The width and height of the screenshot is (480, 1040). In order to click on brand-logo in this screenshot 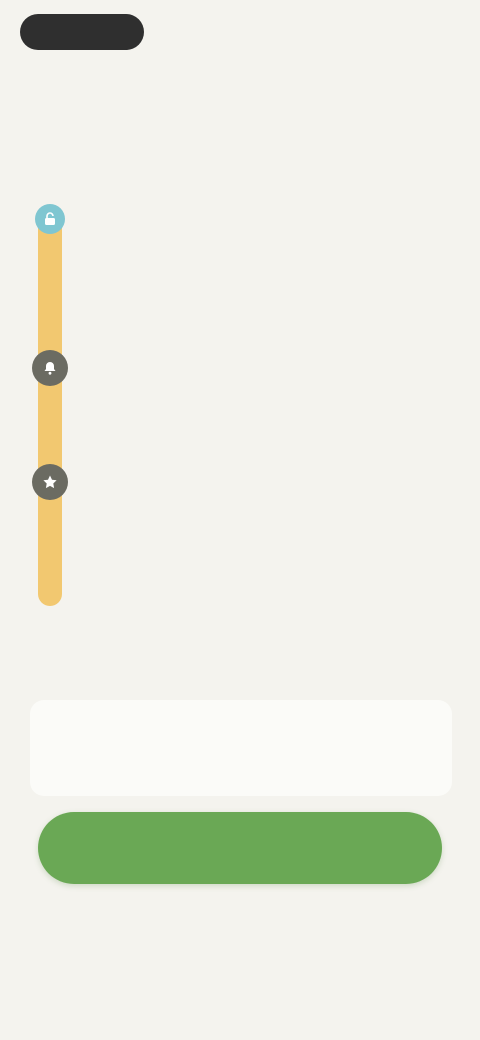, I will do `click(82, 32)`.